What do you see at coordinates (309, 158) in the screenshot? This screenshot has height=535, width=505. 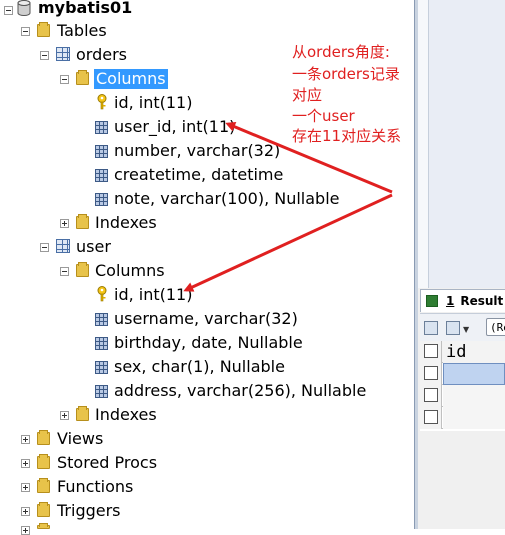 I see `arrow-to-user-id` at bounding box center [309, 158].